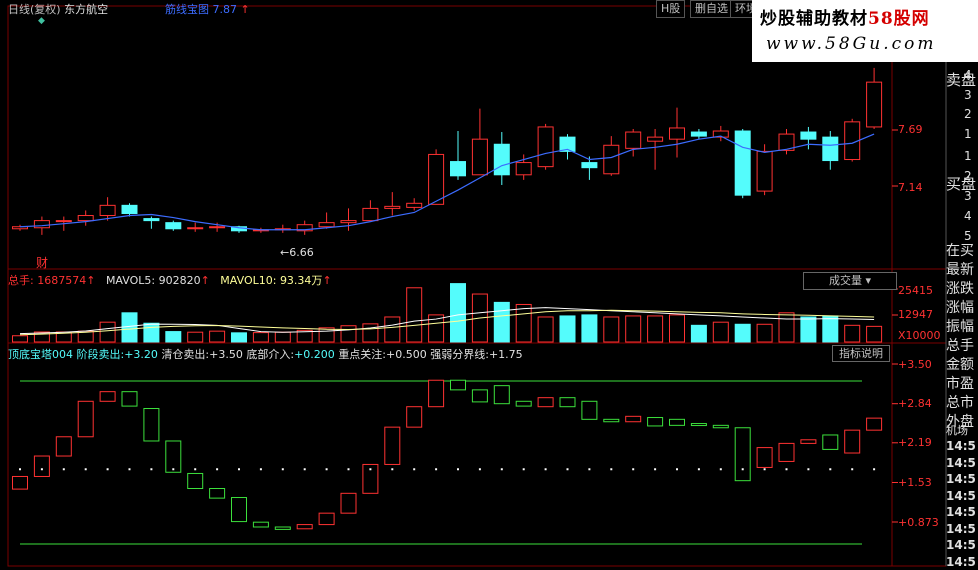  What do you see at coordinates (850, 281) in the screenshot?
I see `volume-indicator-select: 成交量 ▾` at bounding box center [850, 281].